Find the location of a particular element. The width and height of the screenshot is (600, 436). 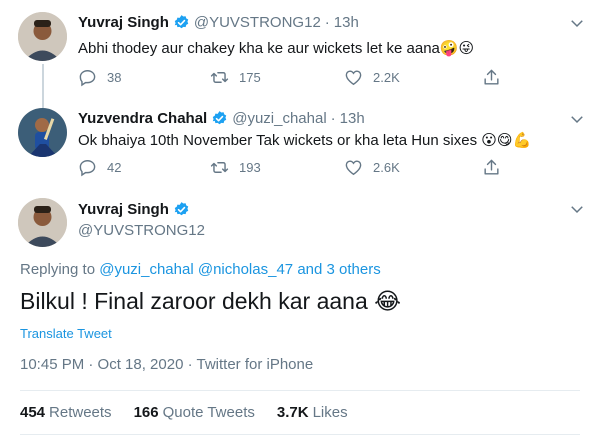

tweet-actions: 38 175 2.2K is located at coordinates (298, 78).